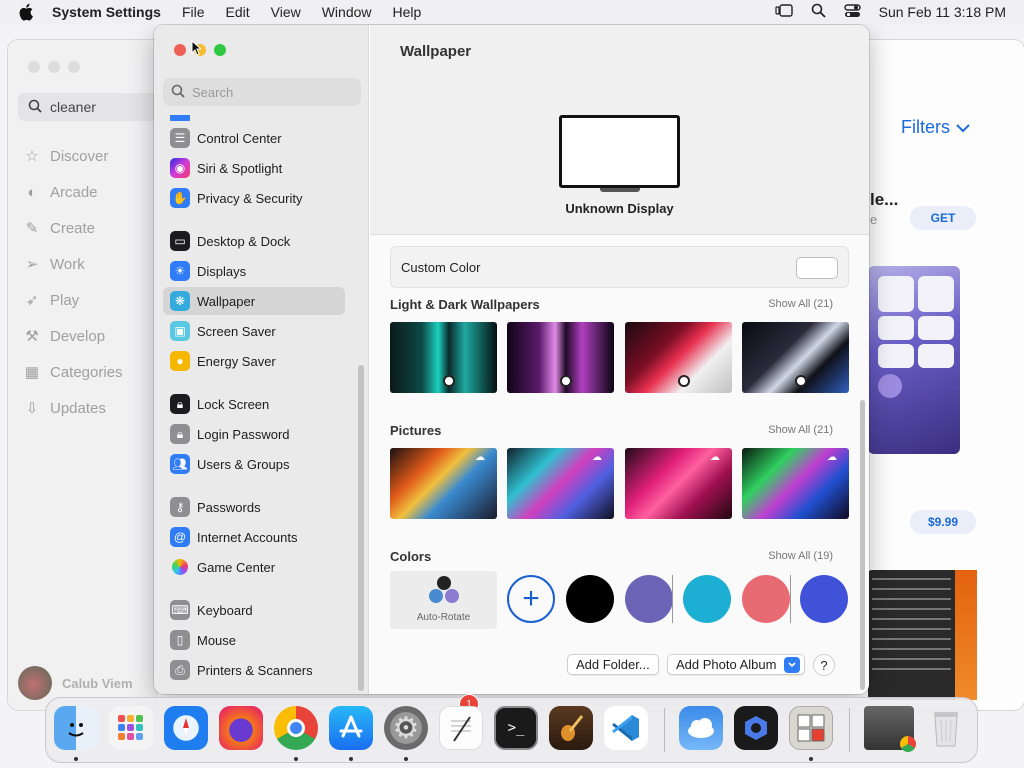 The image size is (1024, 768). I want to click on get-button: GET, so click(943, 218).